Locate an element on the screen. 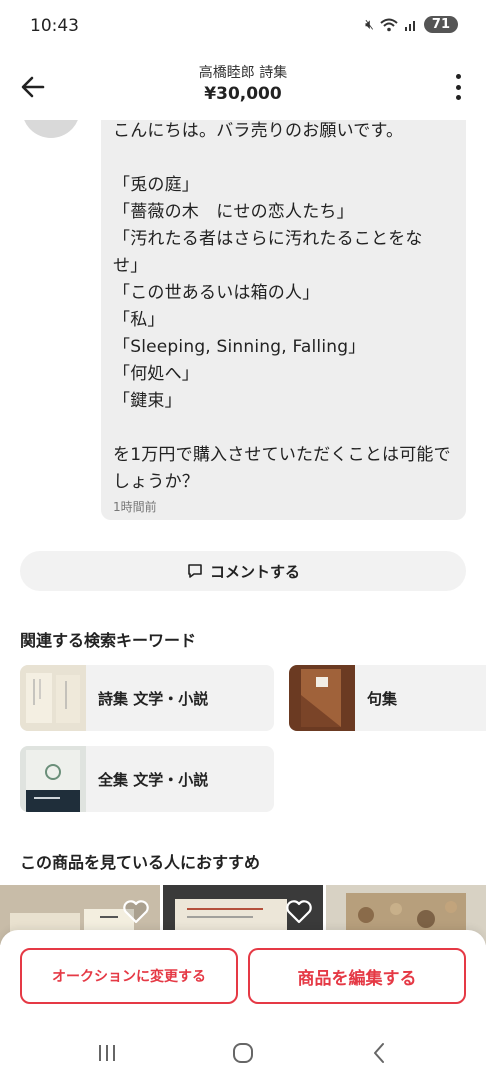  wifi-icon is located at coordinates (389, 24).